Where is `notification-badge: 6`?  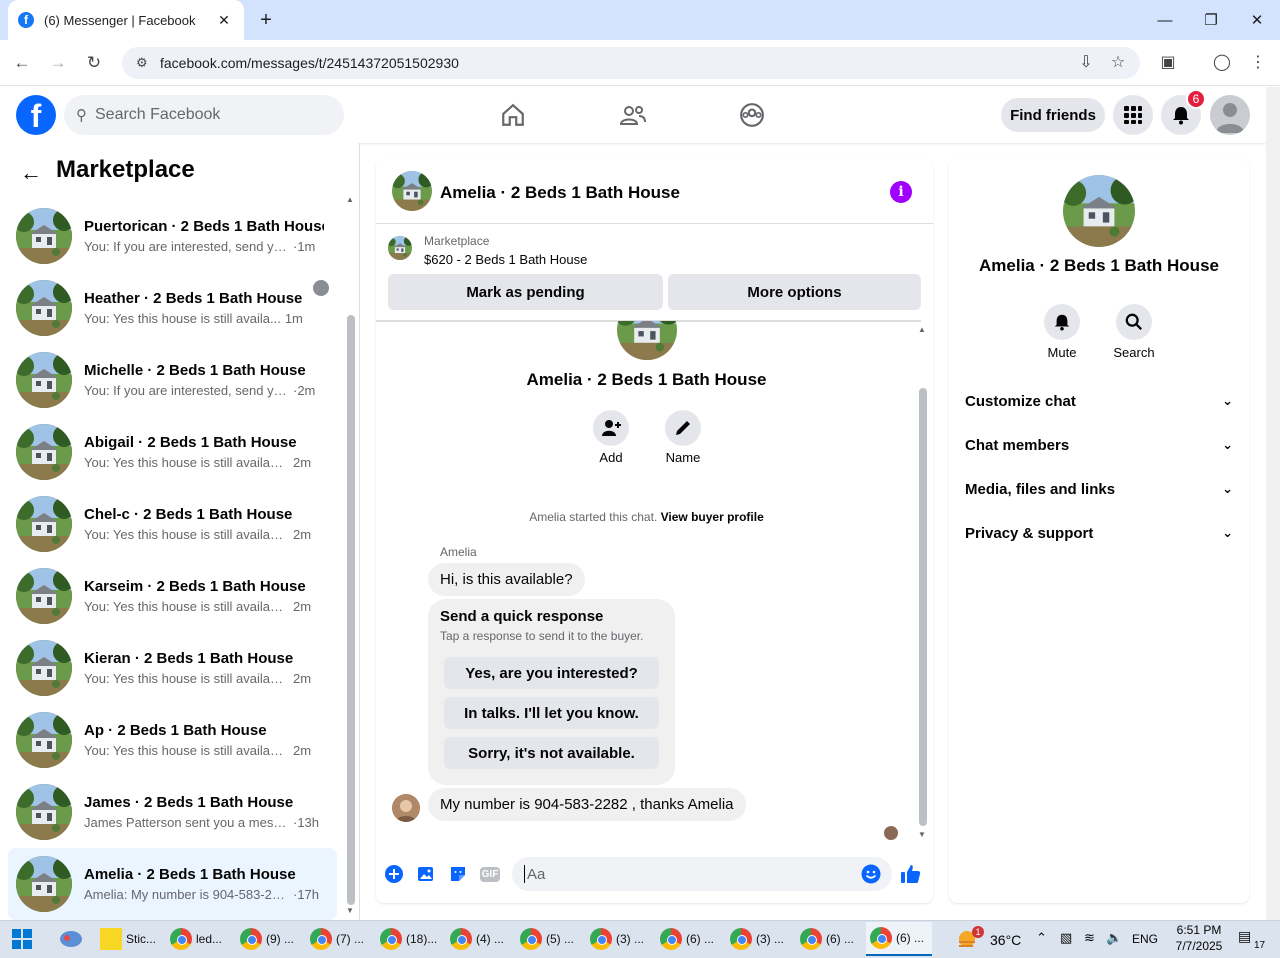
notification-badge: 6 is located at coordinates (1196, 99).